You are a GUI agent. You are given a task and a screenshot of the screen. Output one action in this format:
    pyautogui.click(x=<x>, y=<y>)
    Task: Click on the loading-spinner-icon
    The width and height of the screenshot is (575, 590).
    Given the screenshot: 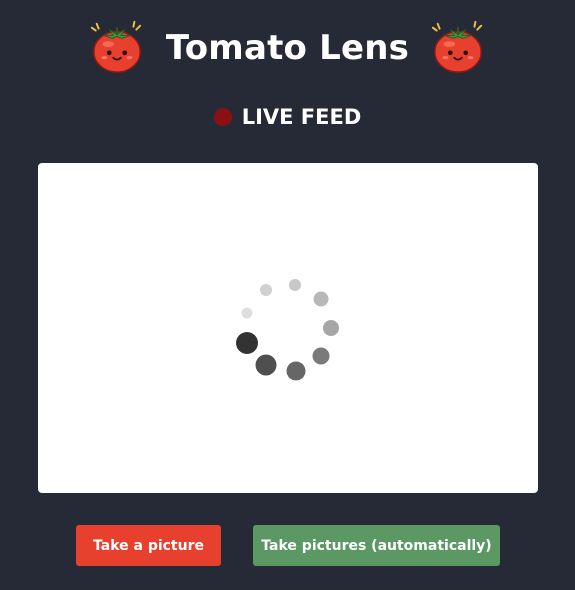 What is the action you would take?
    pyautogui.click(x=287, y=330)
    